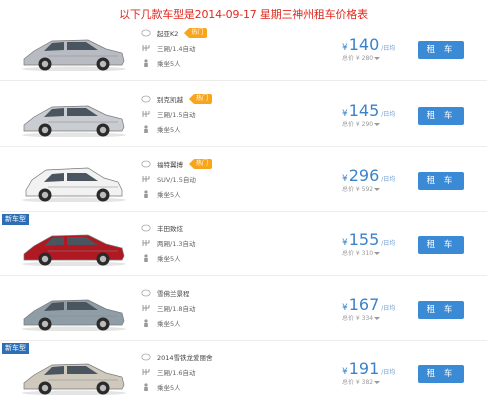 Image resolution: width=487 pixels, height=400 pixels. What do you see at coordinates (170, 228) in the screenshot?
I see `car-name: 丰田致炫` at bounding box center [170, 228].